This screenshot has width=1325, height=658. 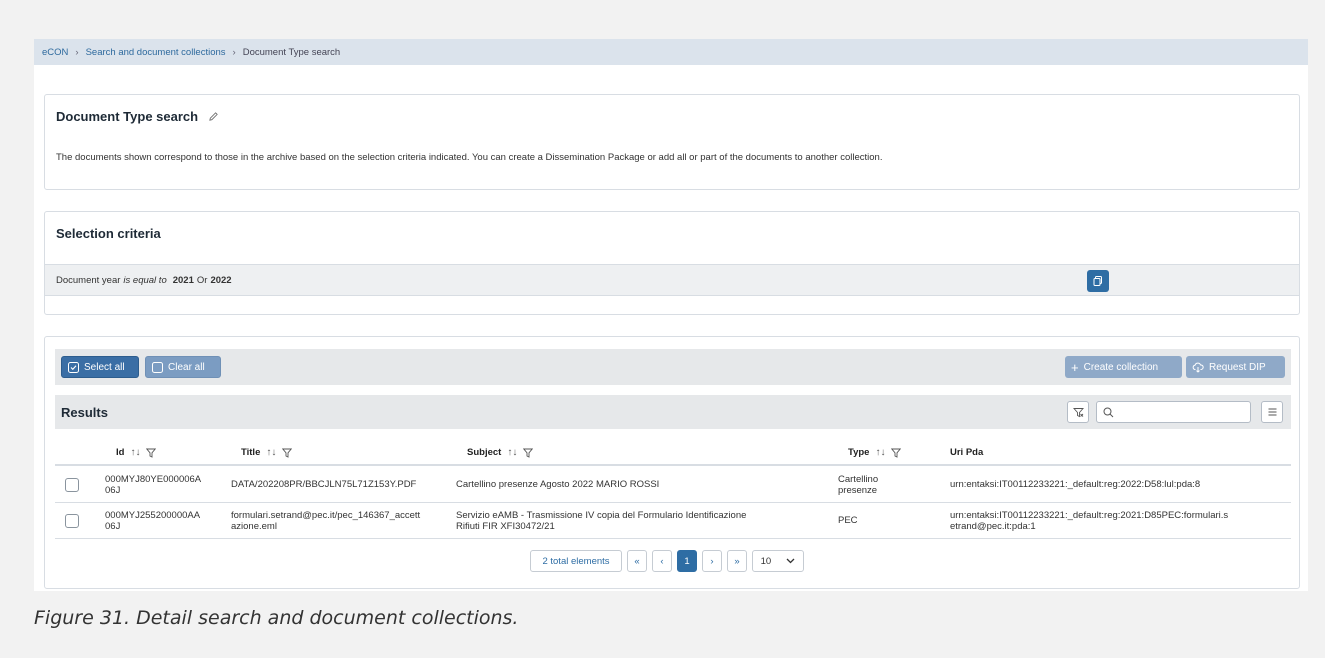 What do you see at coordinates (858, 485) in the screenshot?
I see `row-type: Cartellino presenze` at bounding box center [858, 485].